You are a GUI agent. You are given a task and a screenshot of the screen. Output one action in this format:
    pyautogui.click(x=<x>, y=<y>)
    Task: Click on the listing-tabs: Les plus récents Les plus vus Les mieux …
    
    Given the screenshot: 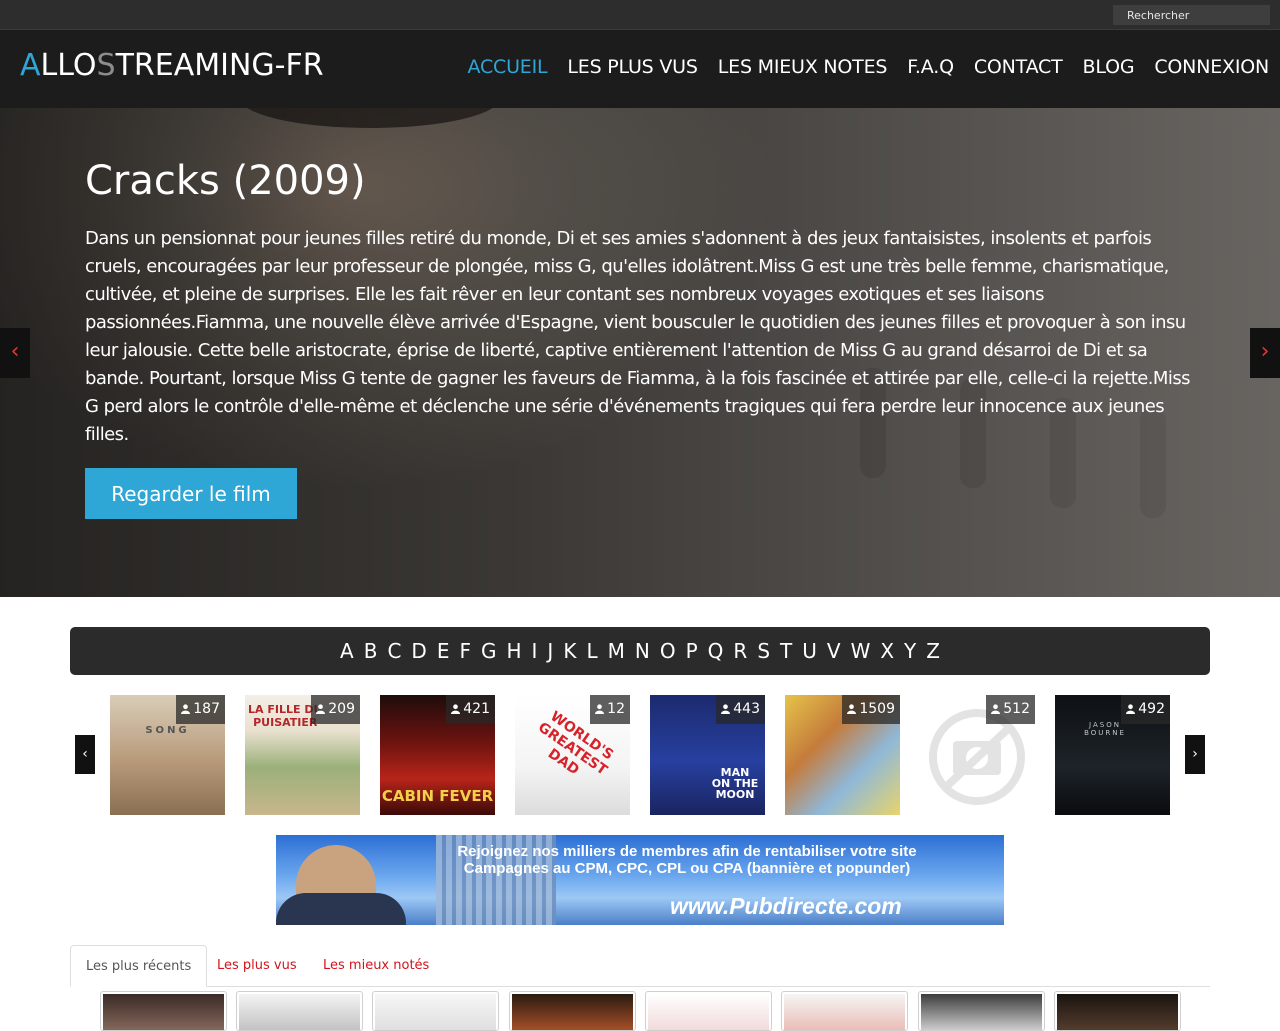 What is the action you would take?
    pyautogui.click(x=640, y=966)
    